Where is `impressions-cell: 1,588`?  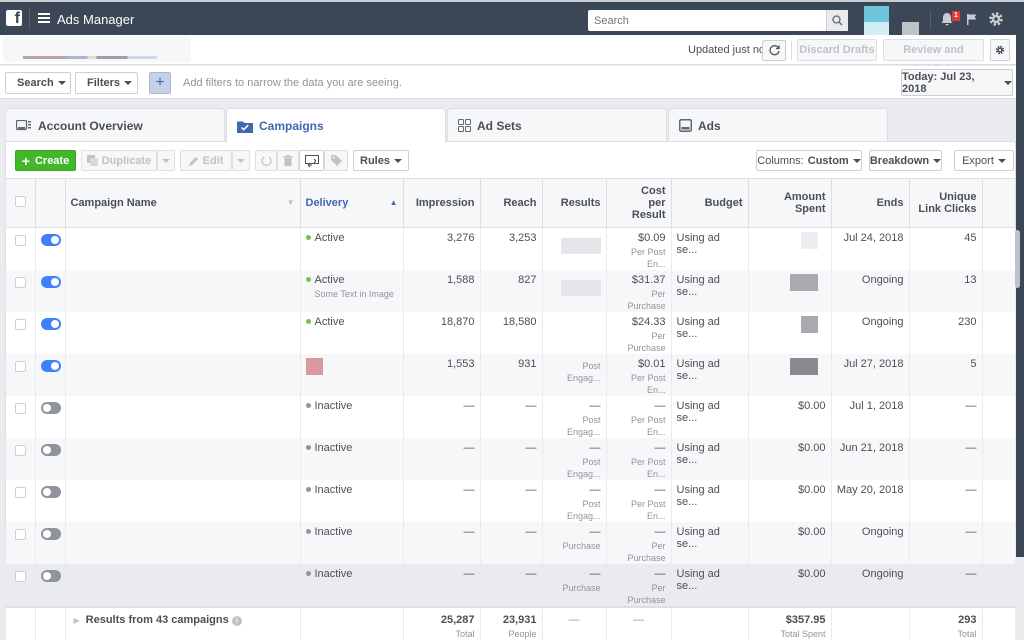
impressions-cell: 1,588 is located at coordinates (442, 290).